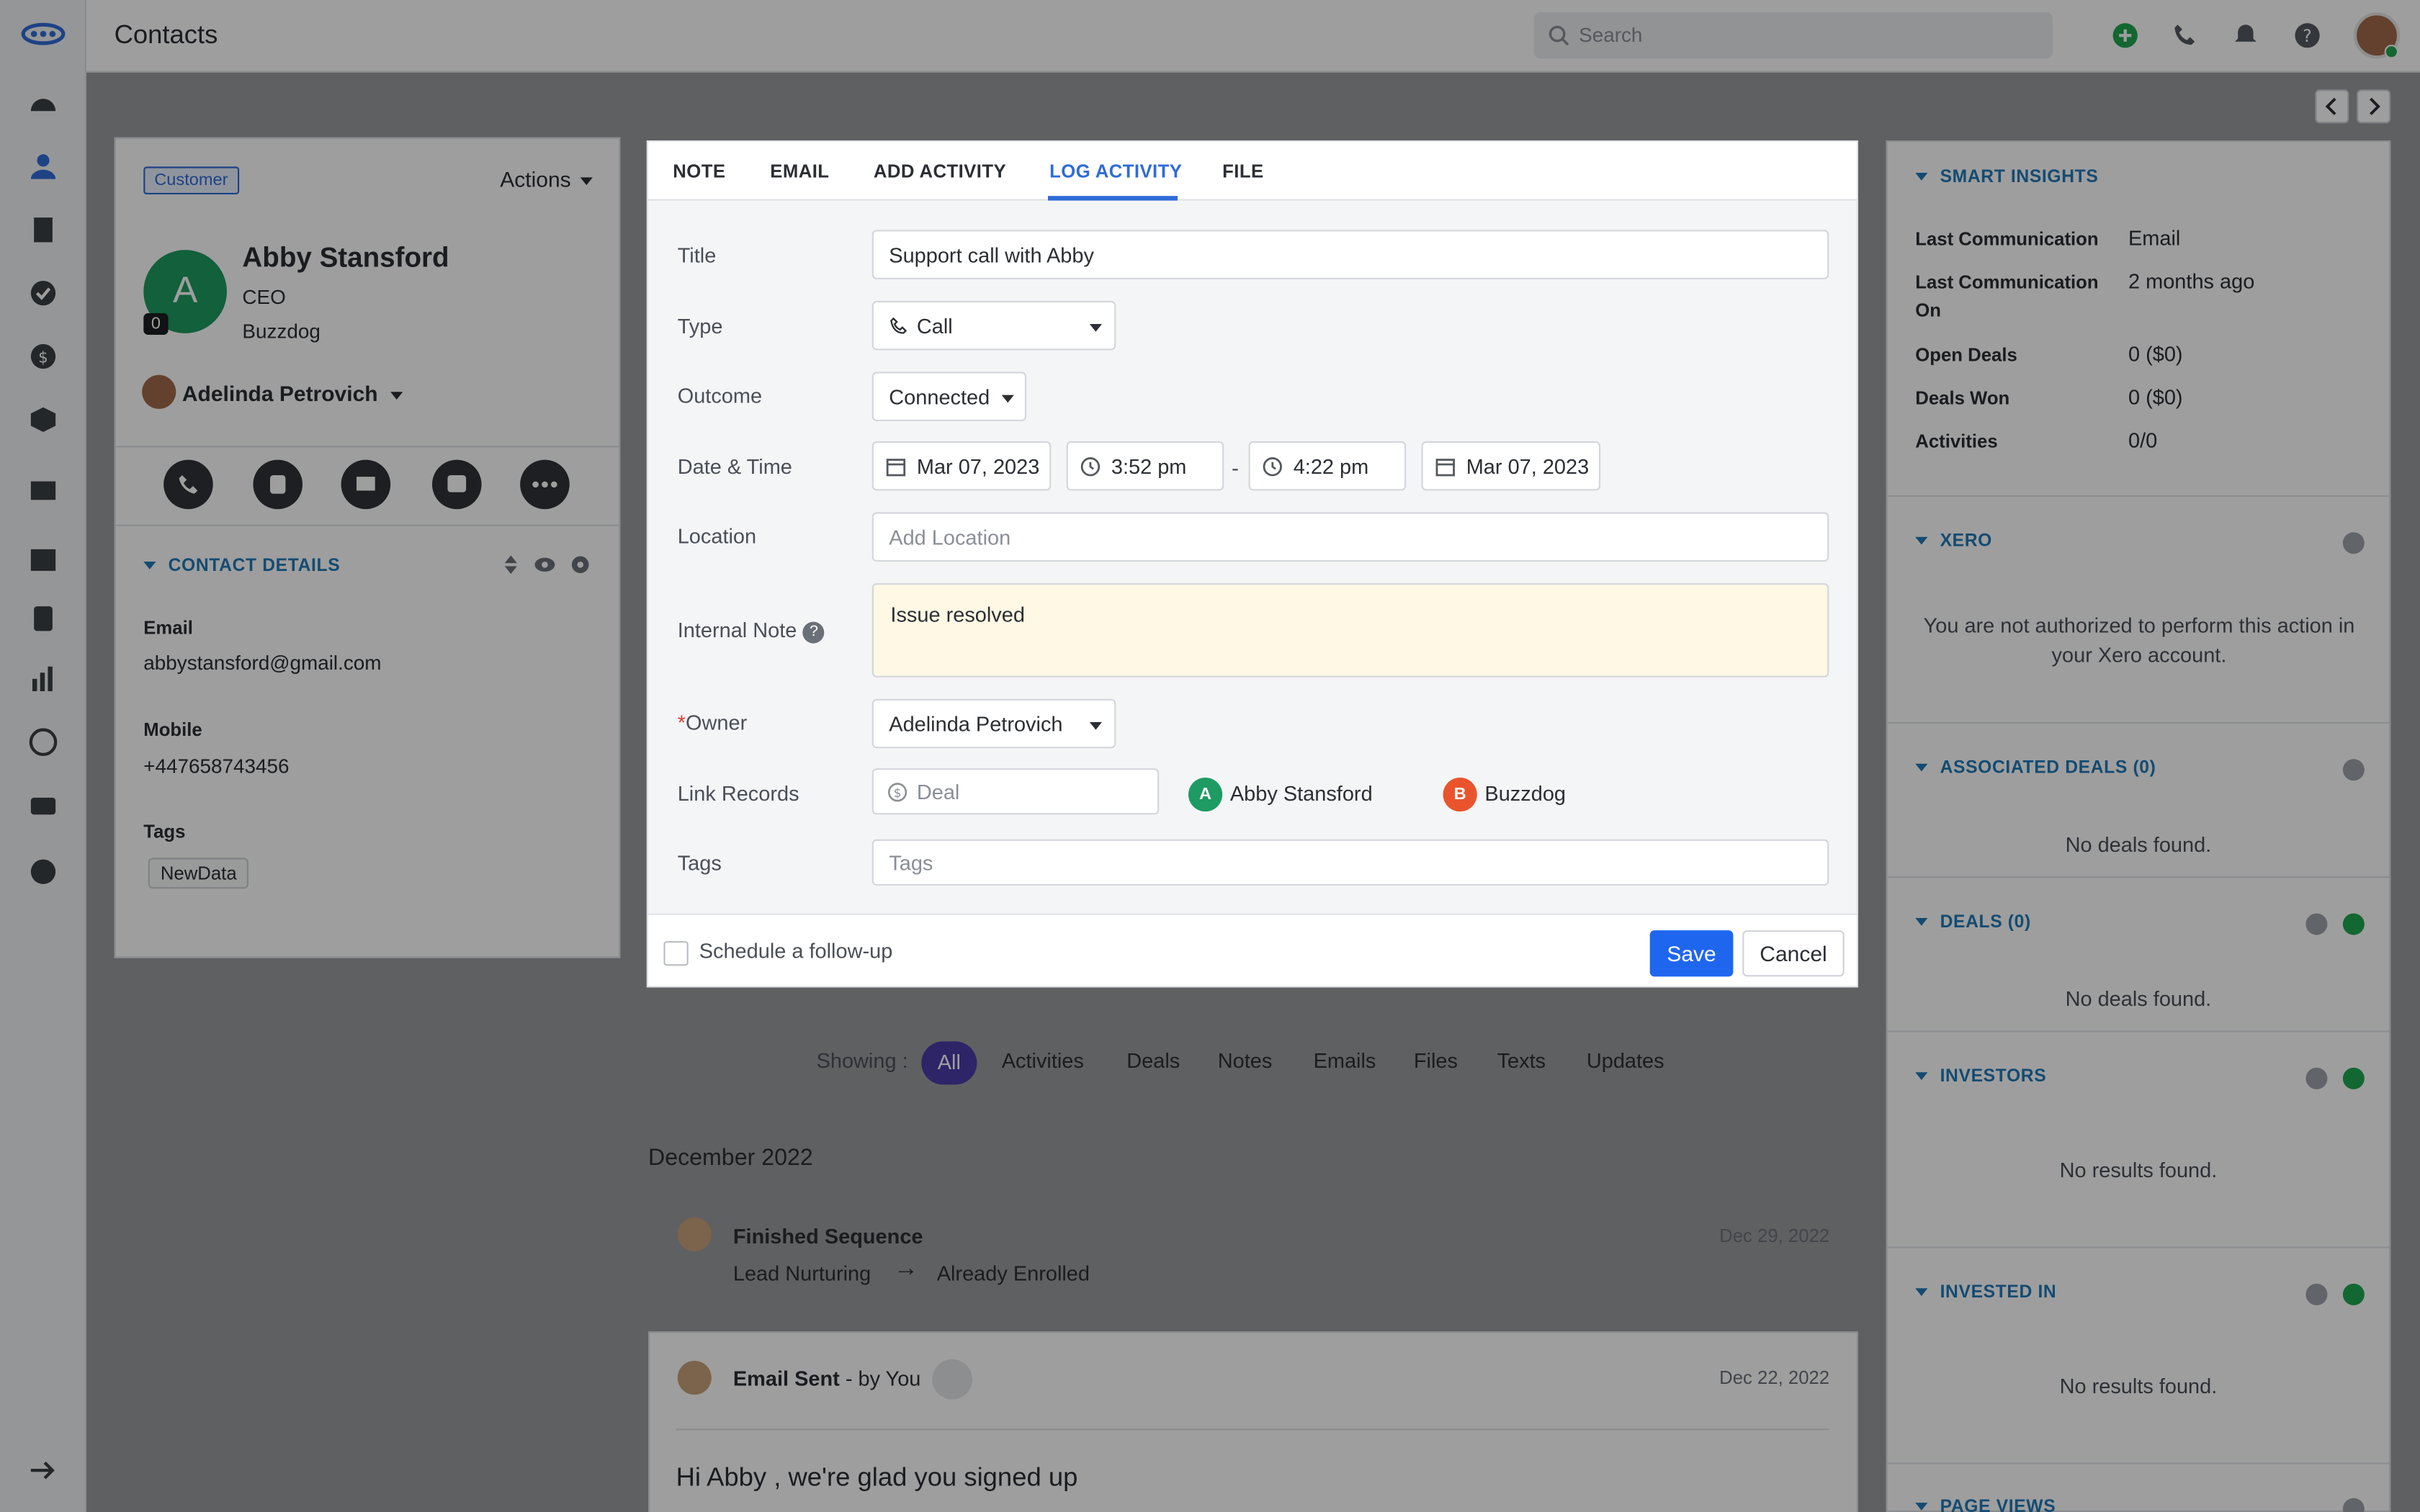  I want to click on save-button: Save, so click(1691, 953).